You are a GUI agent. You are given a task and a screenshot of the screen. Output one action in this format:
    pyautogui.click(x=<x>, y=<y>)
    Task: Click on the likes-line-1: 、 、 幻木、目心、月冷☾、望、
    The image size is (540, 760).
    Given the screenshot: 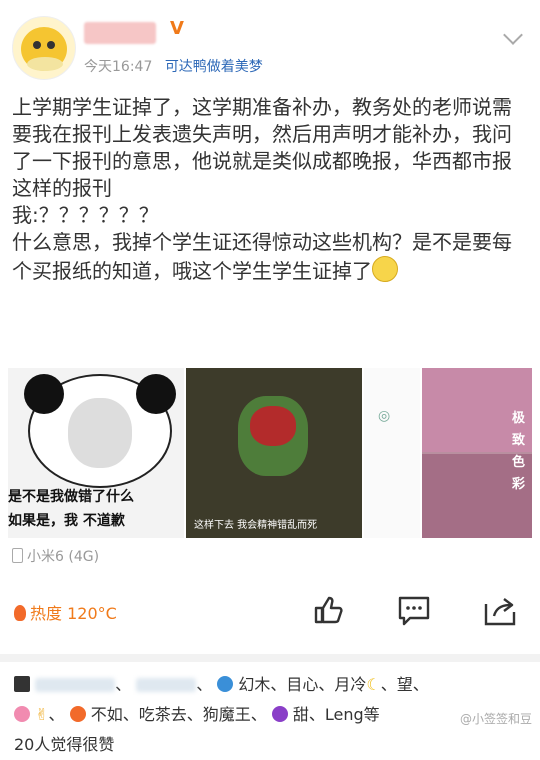 What is the action you would take?
    pyautogui.click(x=272, y=685)
    